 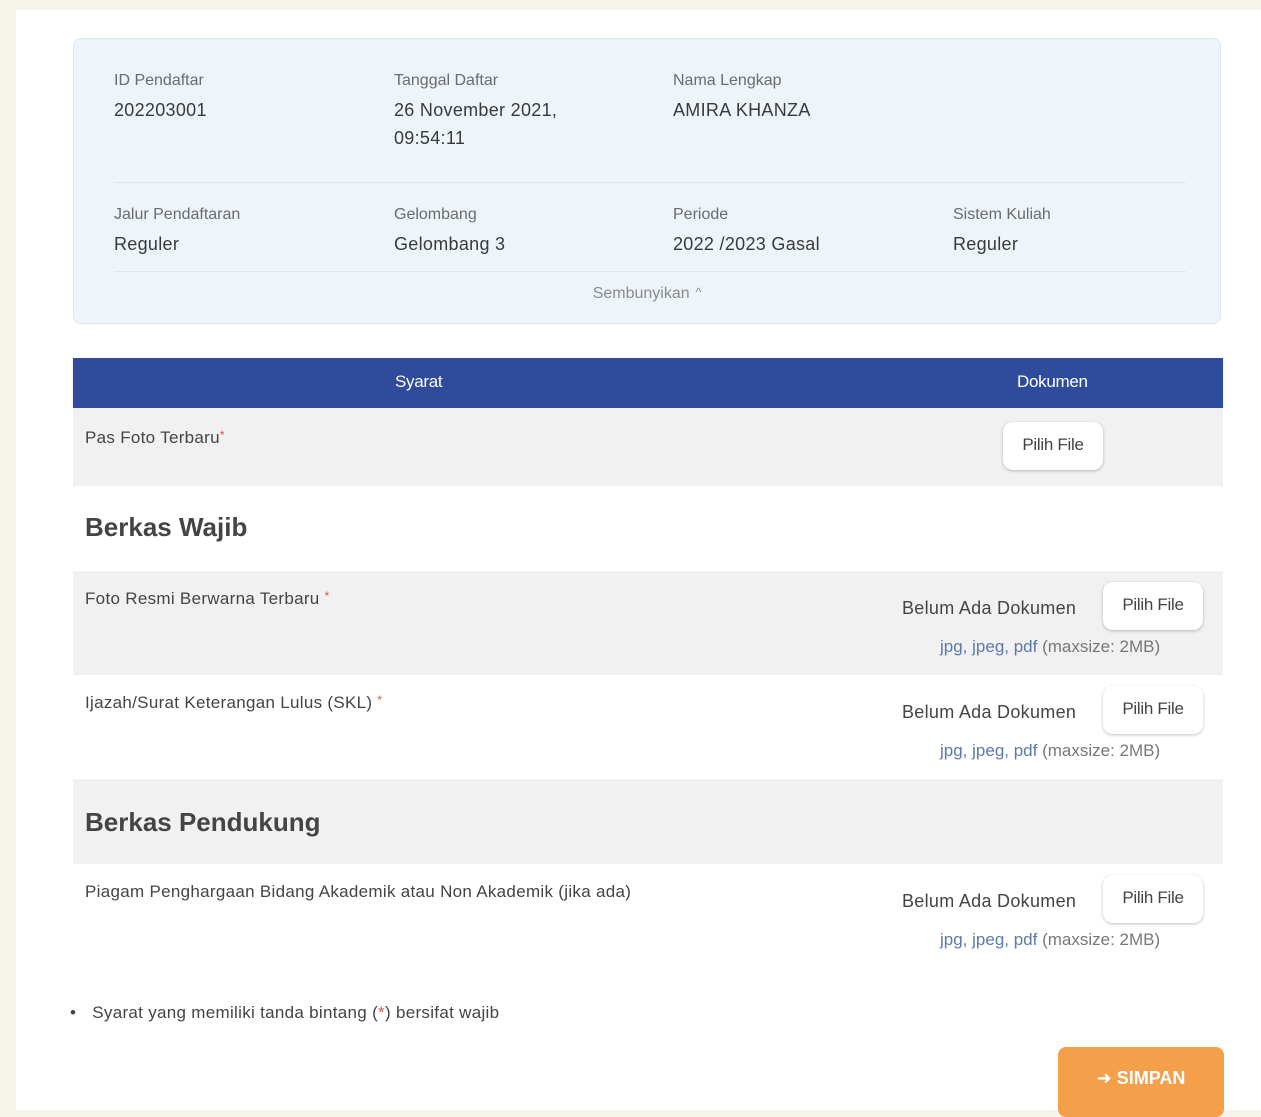 I want to click on arrow-right-icon: ➜, so click(x=1104, y=1078).